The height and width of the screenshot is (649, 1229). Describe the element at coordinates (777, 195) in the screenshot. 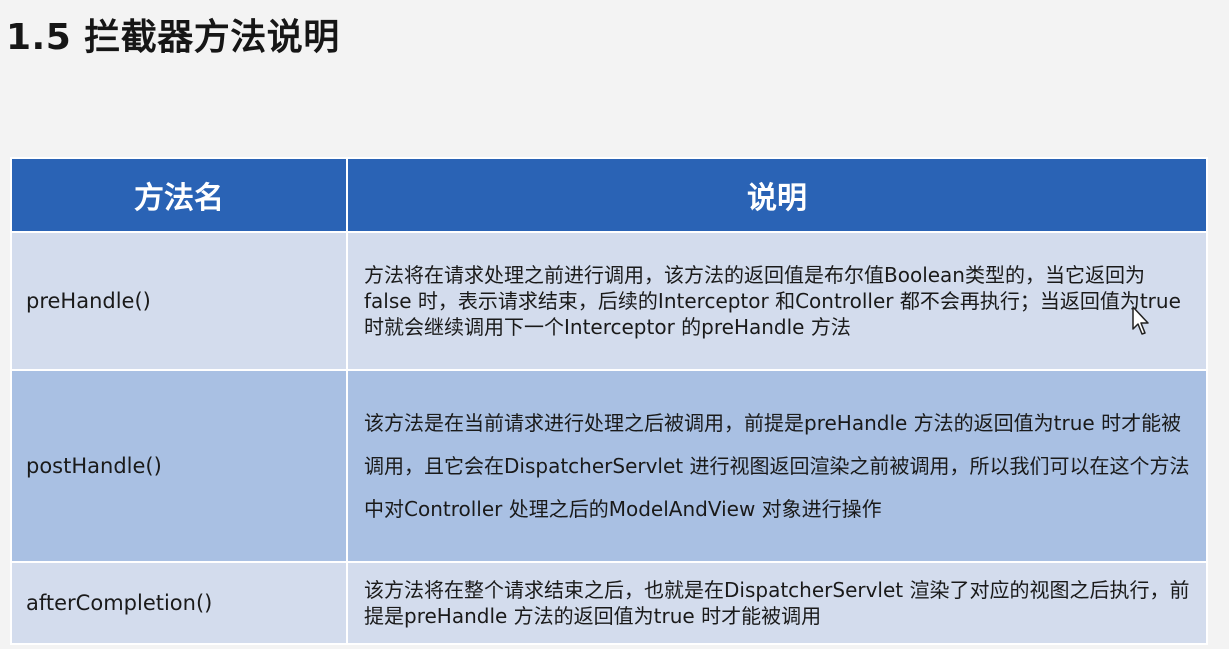

I see `header-description: 说明` at that location.